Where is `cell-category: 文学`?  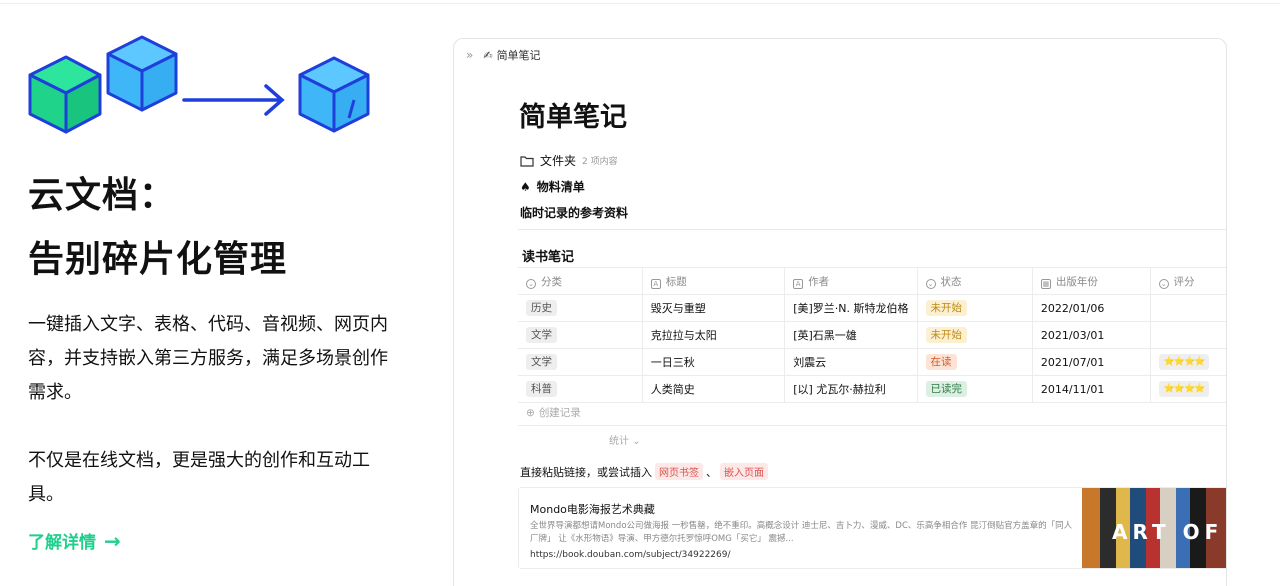 cell-category: 文学 is located at coordinates (580, 362).